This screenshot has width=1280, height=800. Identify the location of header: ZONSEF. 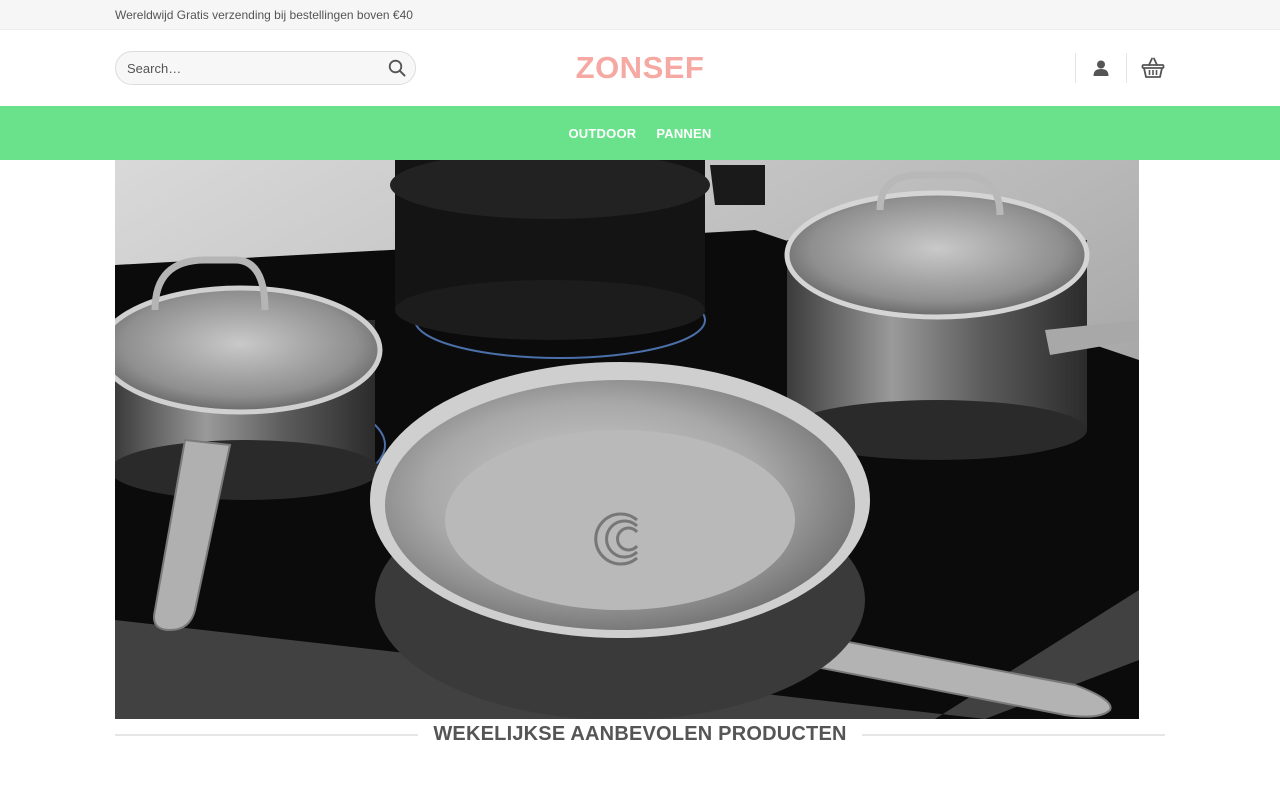
(640, 68).